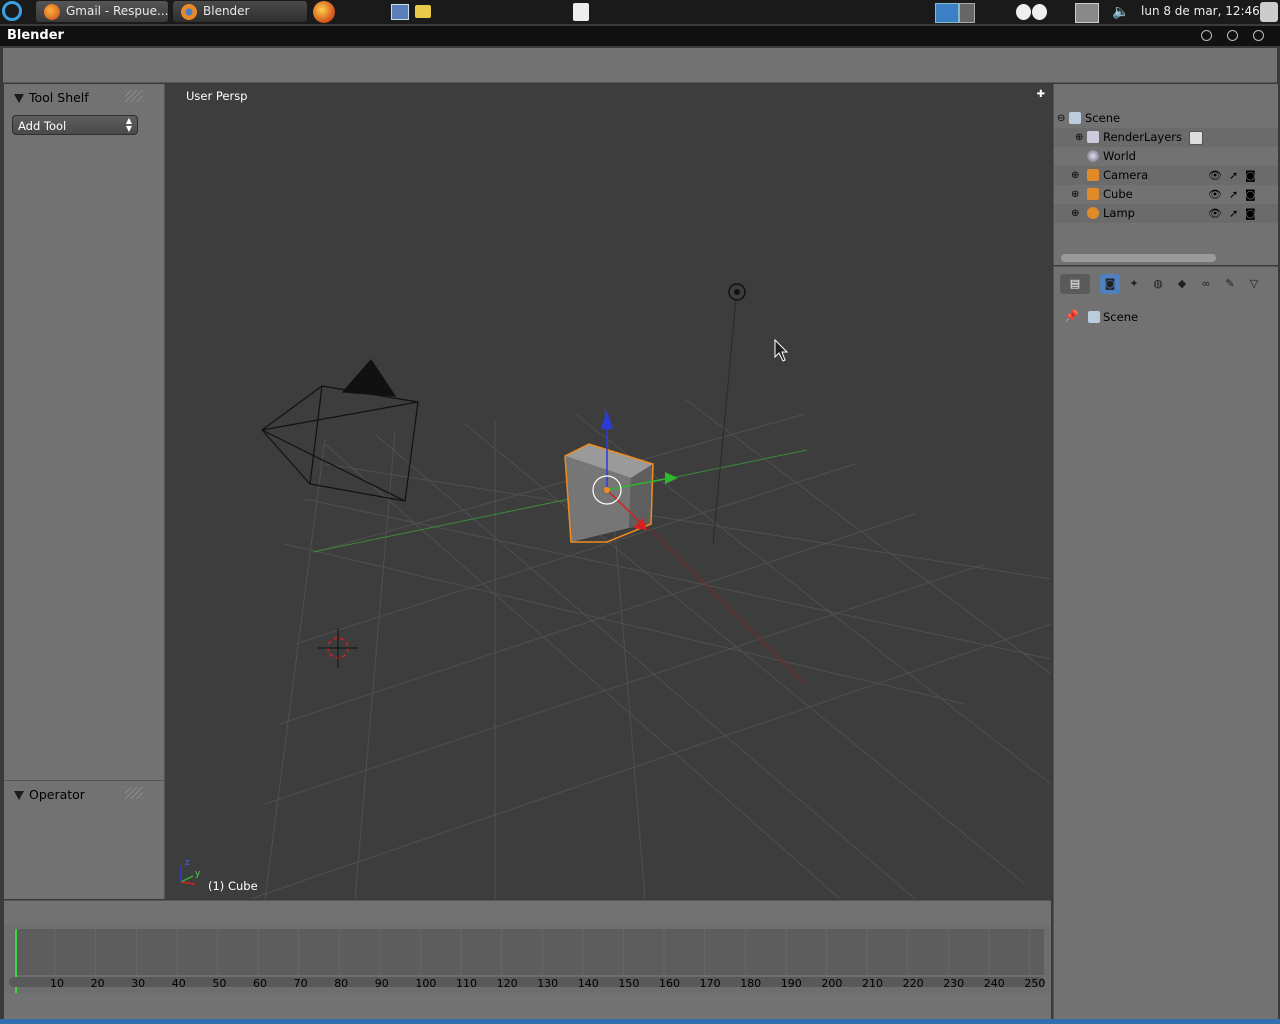 This screenshot has height=1024, width=1280. Describe the element at coordinates (1093, 175) in the screenshot. I see `camera-icon` at that location.